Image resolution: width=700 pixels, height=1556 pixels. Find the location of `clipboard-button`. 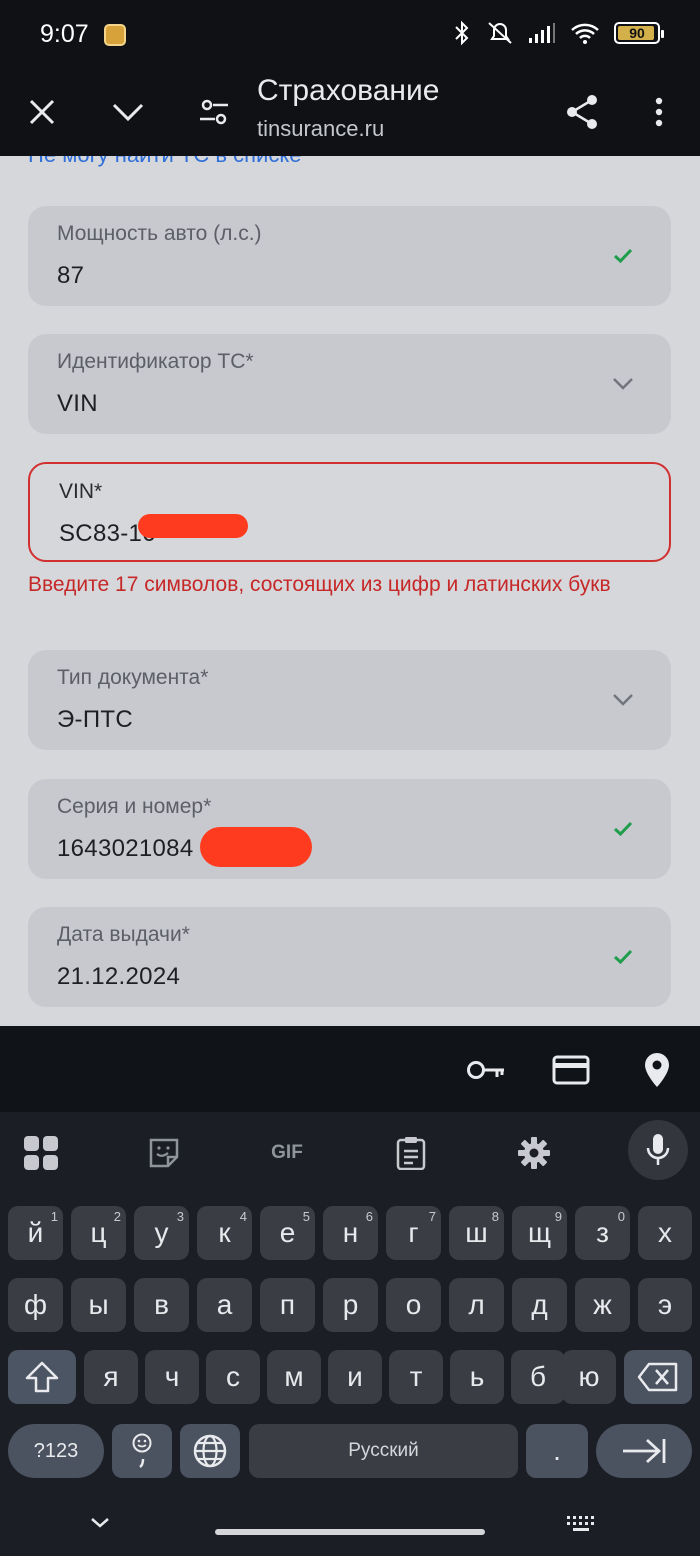

clipboard-button is located at coordinates (411, 1153).